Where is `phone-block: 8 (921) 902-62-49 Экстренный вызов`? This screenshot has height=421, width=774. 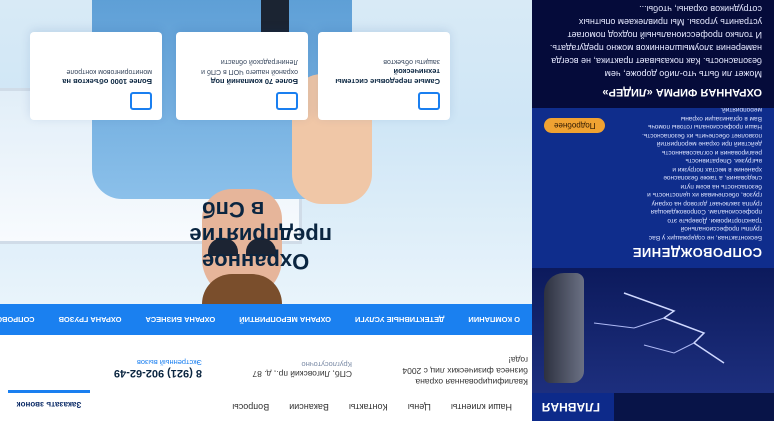
phone-block: 8 (921) 902-62-49 Экстренный вызов is located at coordinates (158, 368).